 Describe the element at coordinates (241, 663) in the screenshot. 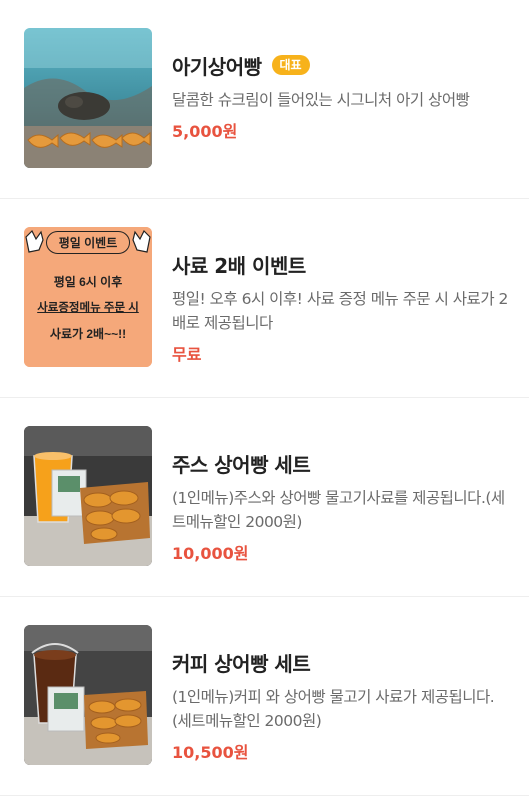

I see `menu-item-title: 커피 상어빵 세트` at that location.